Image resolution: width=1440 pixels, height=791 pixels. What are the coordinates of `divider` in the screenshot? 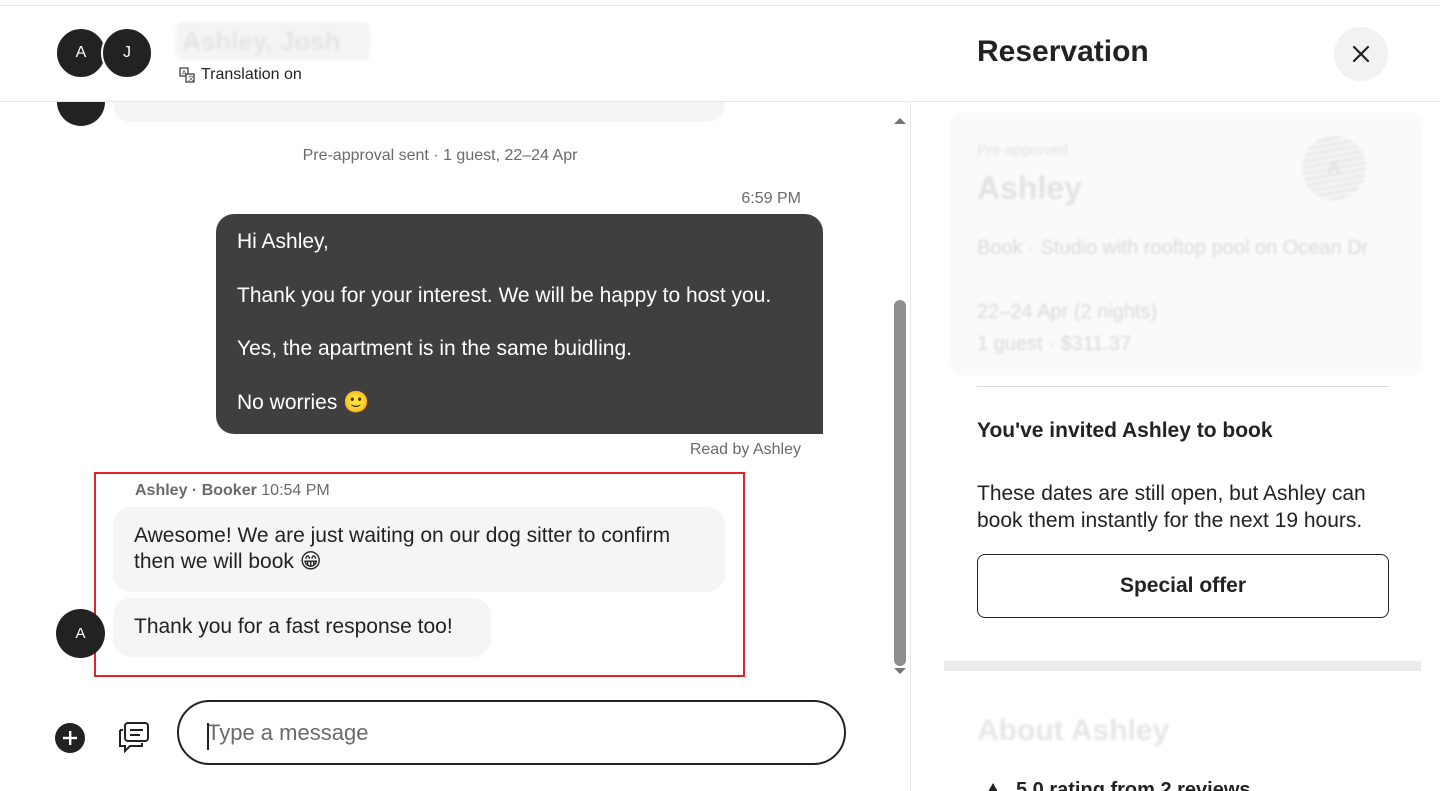 It's located at (1183, 386).